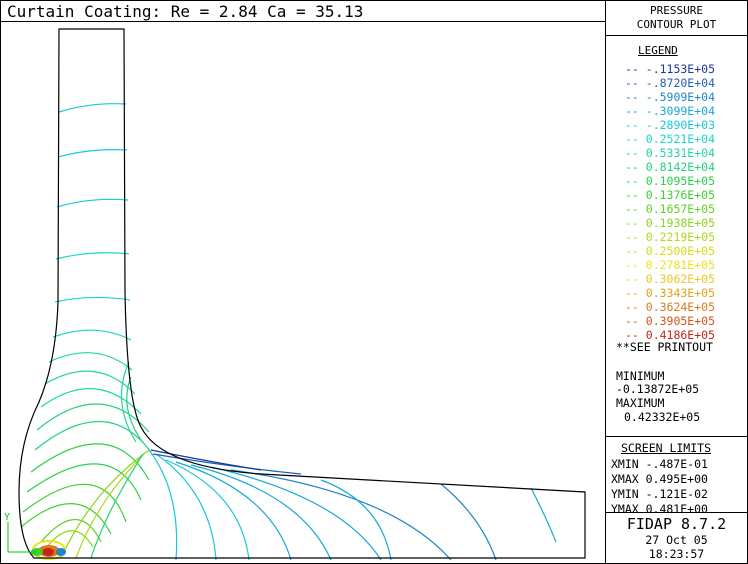 The image size is (748, 564). What do you see at coordinates (676, 554) in the screenshot?
I see `plot-time: 18:23:57` at bounding box center [676, 554].